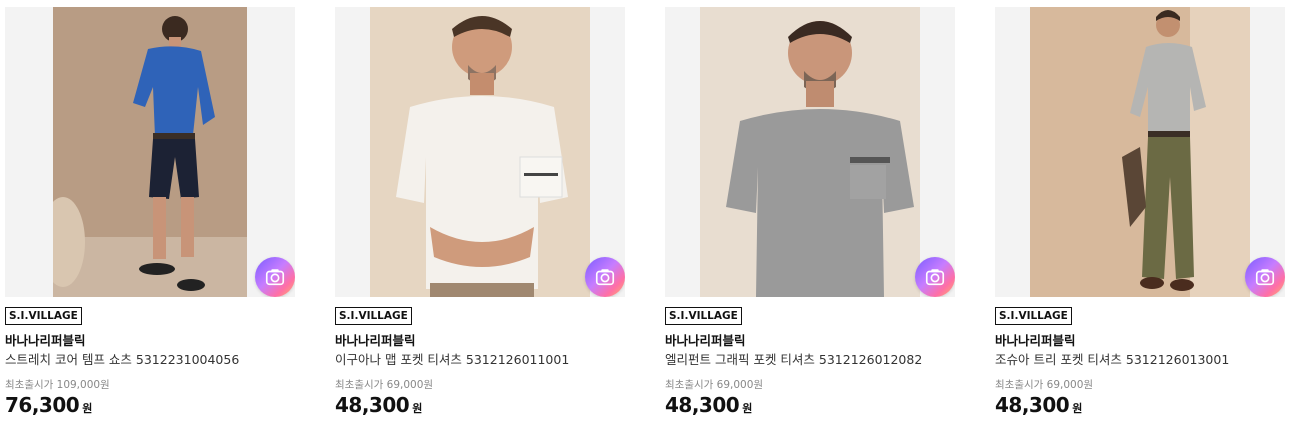 This screenshot has width=1301, height=436. I want to click on man-blue-sweater-shorts-photo, so click(150, 152).